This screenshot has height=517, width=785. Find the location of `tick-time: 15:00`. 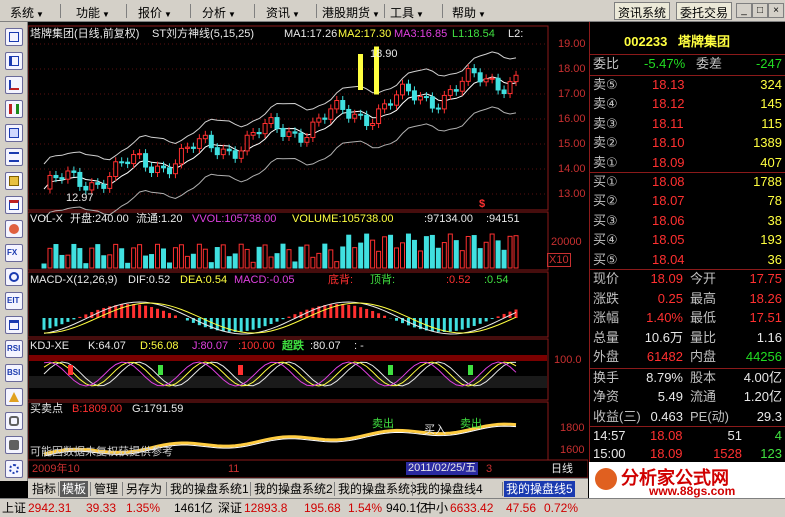

tick-time: 15:00 is located at coordinates (609, 453).